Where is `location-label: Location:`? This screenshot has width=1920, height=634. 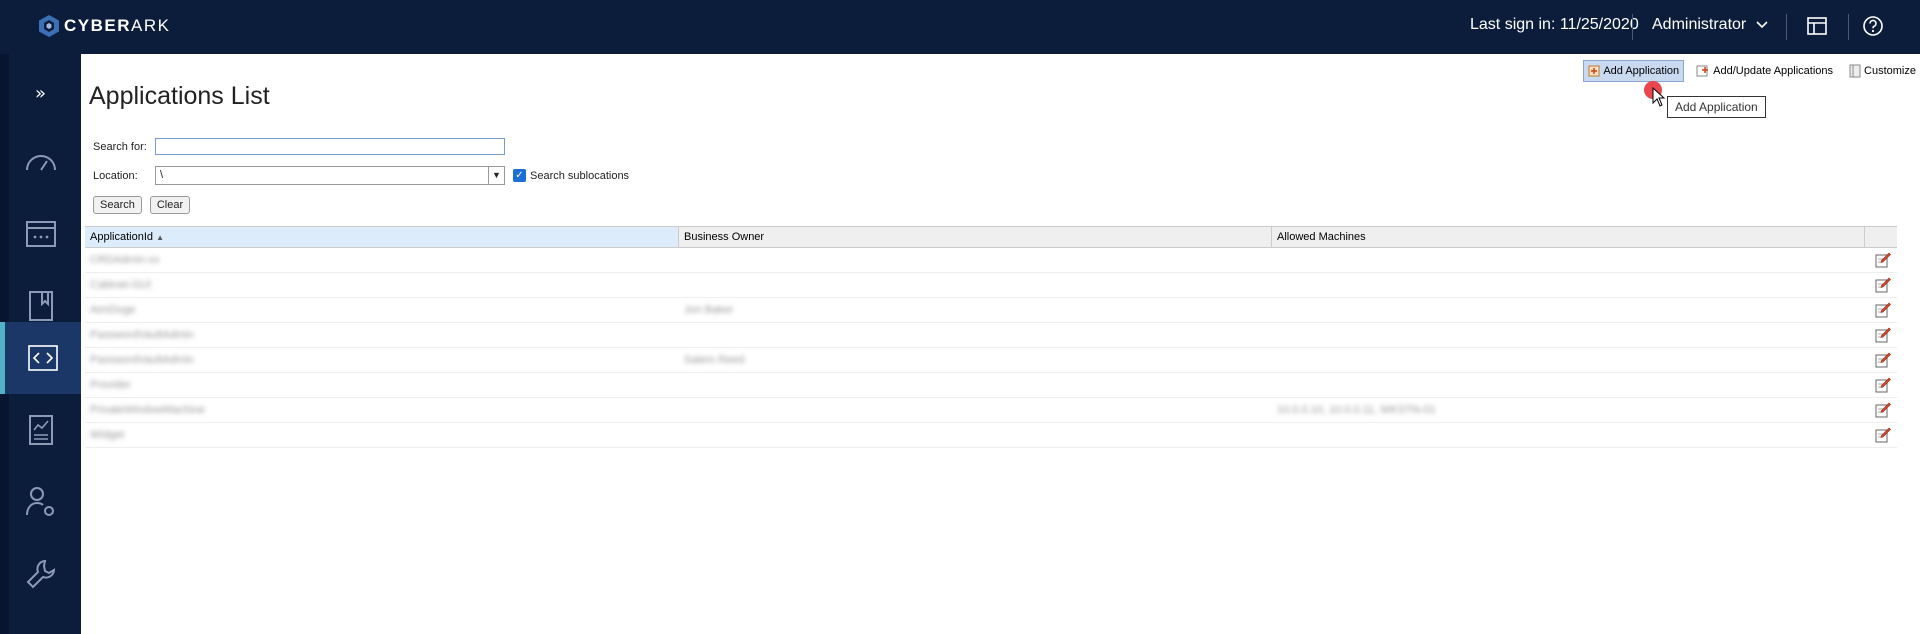
location-label: Location: is located at coordinates (115, 175).